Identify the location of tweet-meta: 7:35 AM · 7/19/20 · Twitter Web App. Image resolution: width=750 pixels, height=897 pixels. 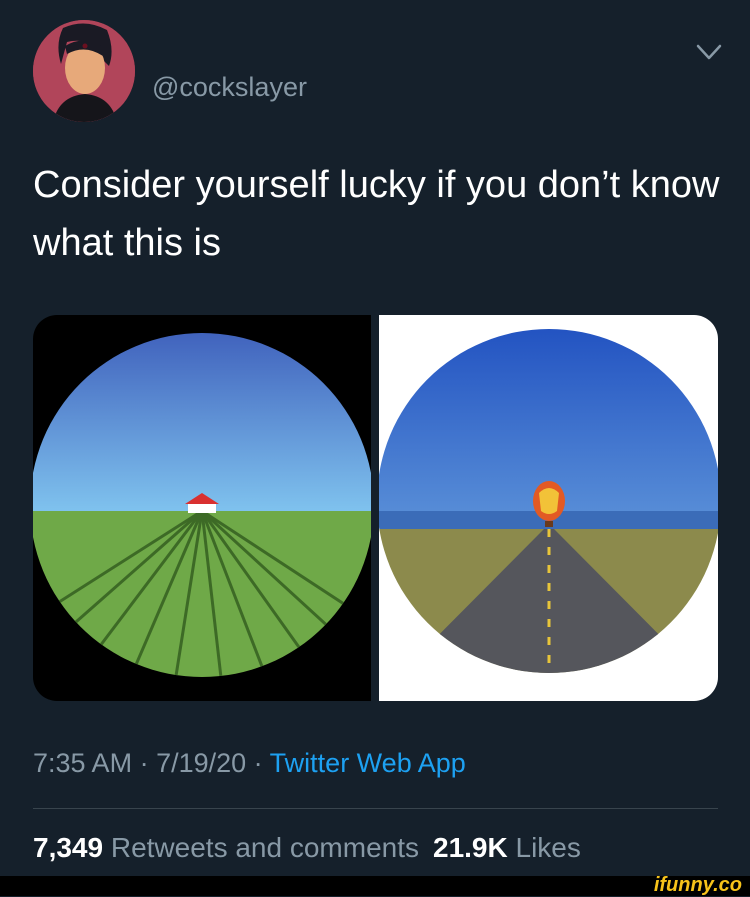
(249, 763).